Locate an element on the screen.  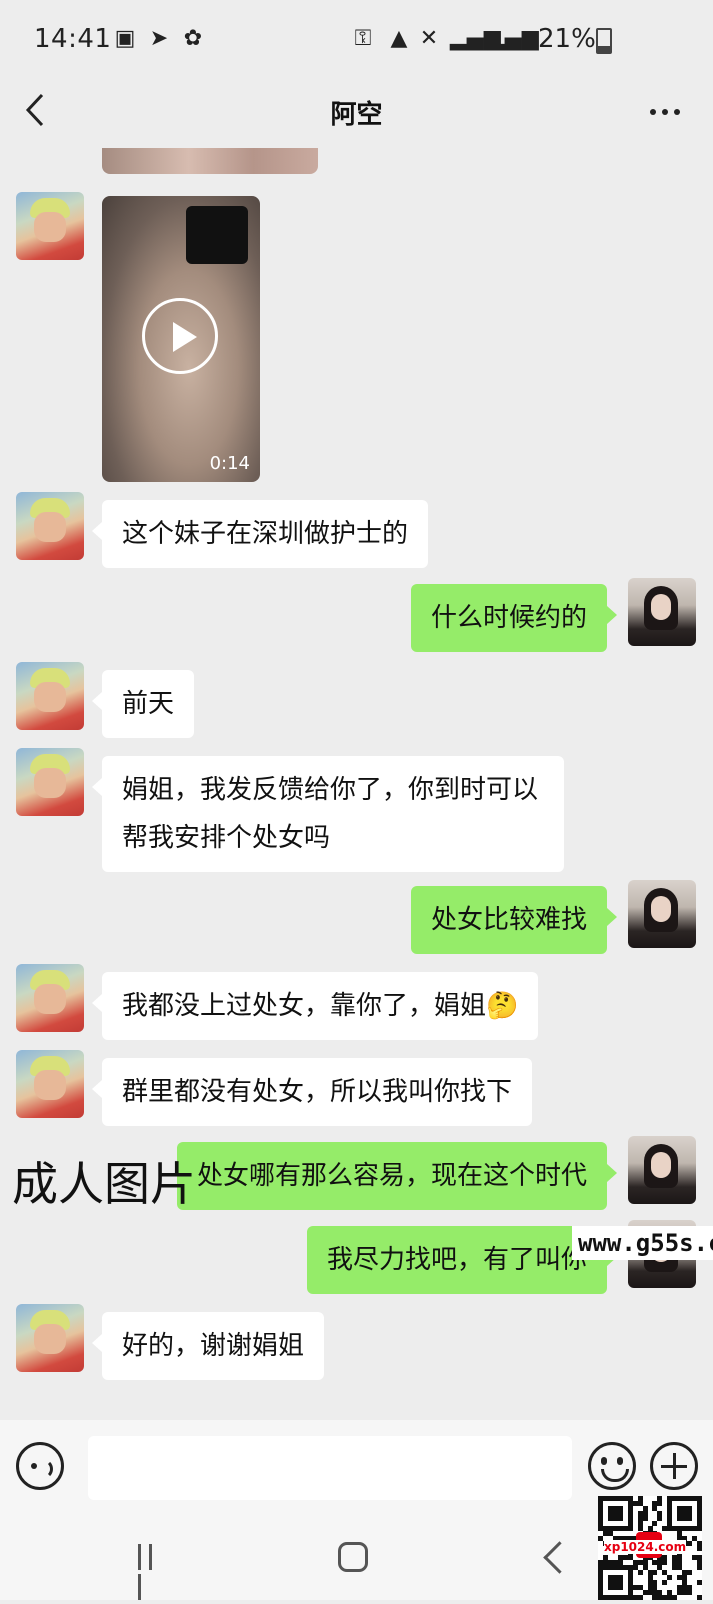
message-bubble-in: 我都没上过处女，靠你了，娟姐🤔 is located at coordinates (315, 1006).